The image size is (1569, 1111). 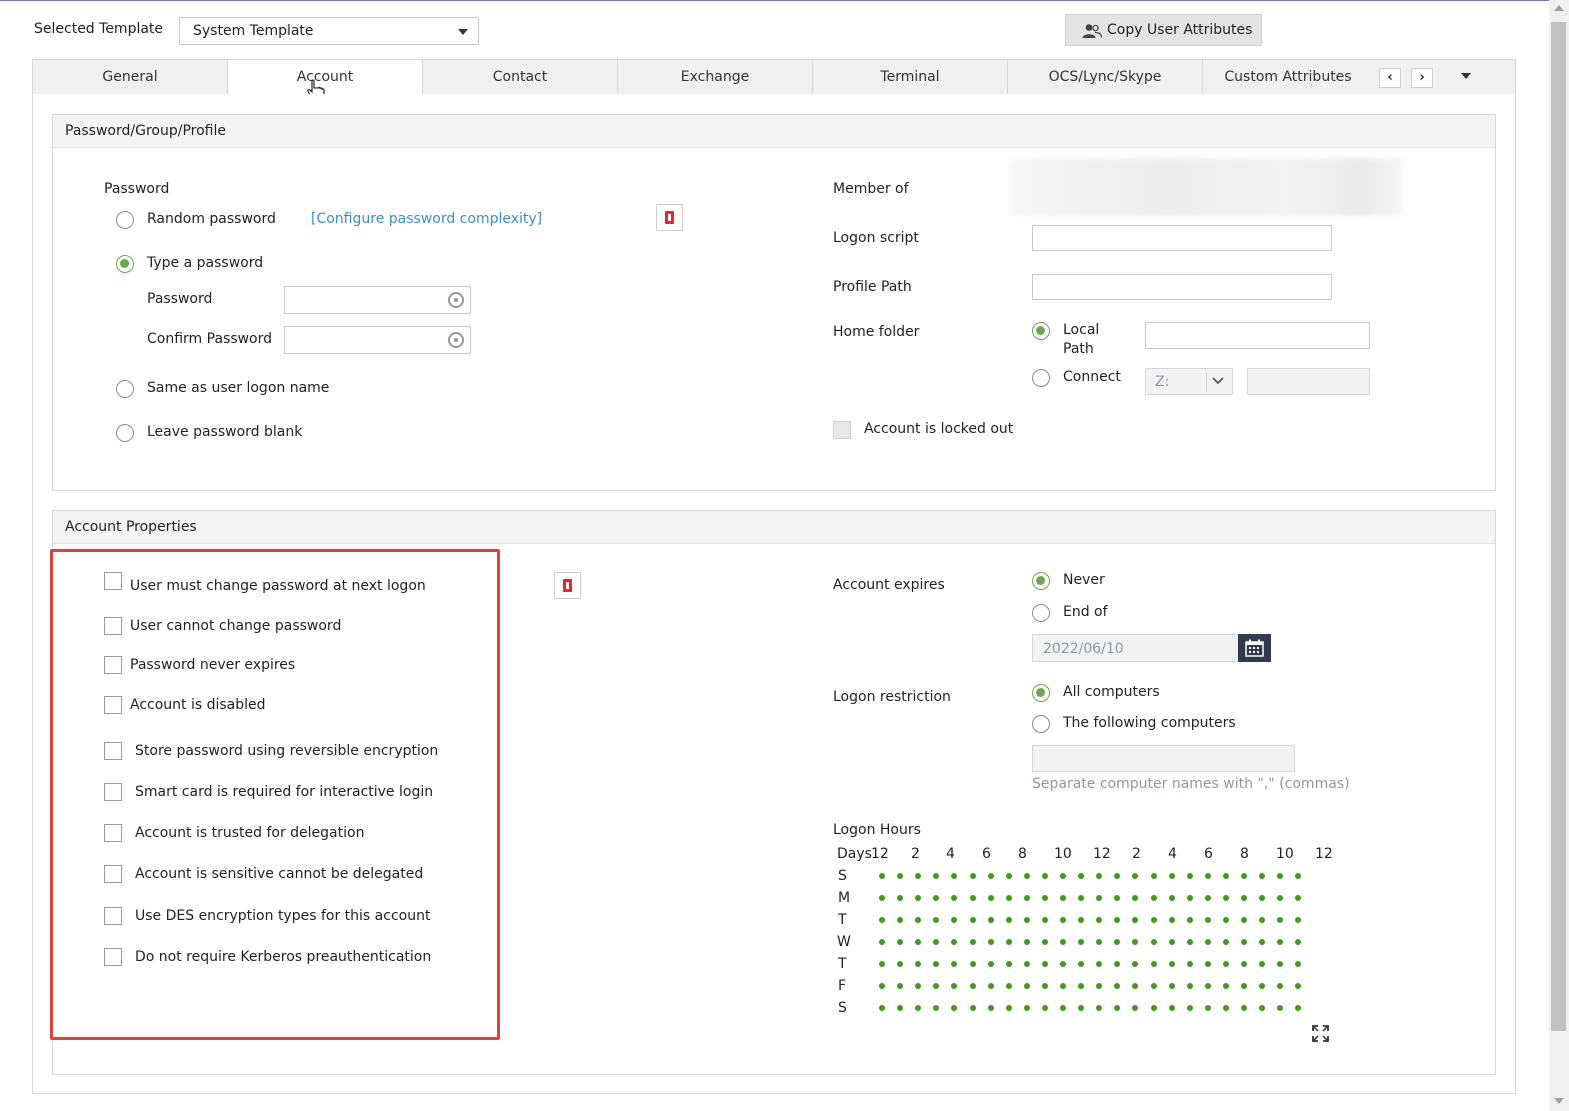 I want to click on computers-input, so click(x=1163, y=758).